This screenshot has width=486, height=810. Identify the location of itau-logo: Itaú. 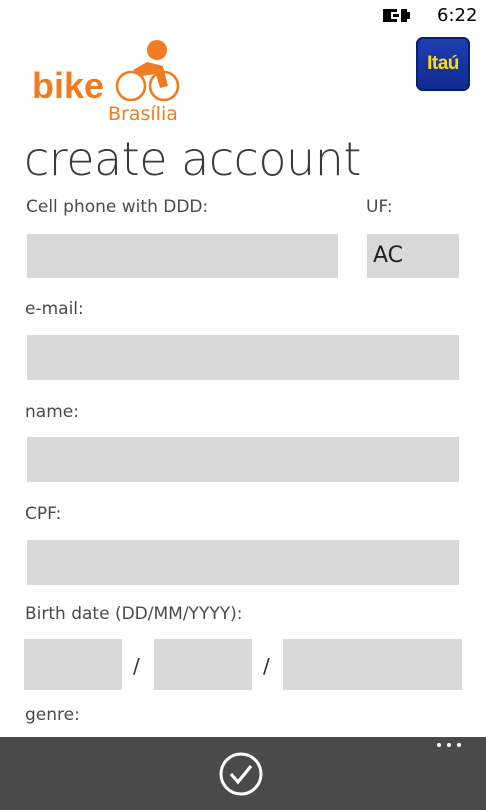
(443, 64).